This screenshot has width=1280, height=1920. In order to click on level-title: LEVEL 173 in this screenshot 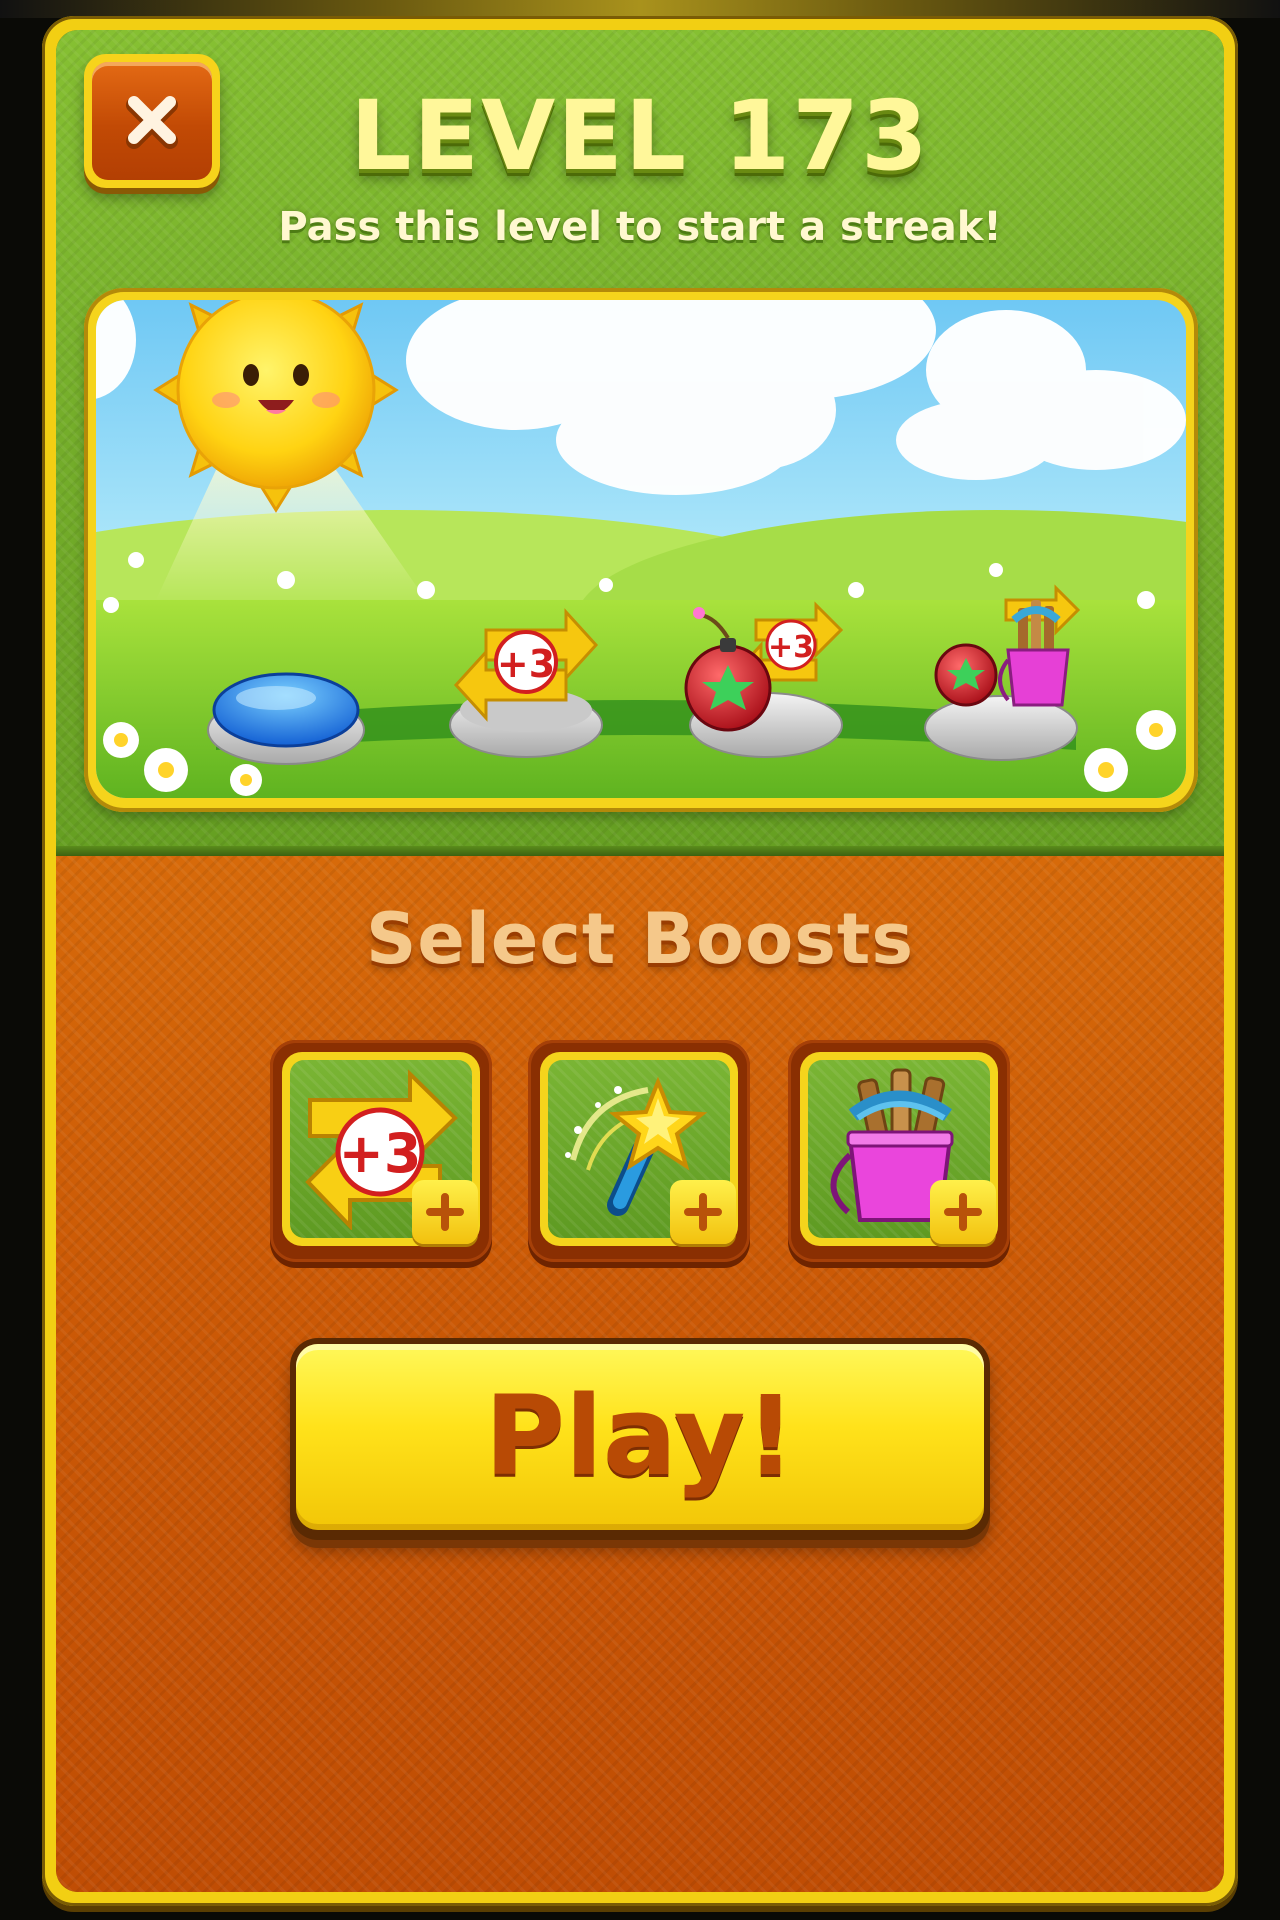, I will do `click(640, 136)`.